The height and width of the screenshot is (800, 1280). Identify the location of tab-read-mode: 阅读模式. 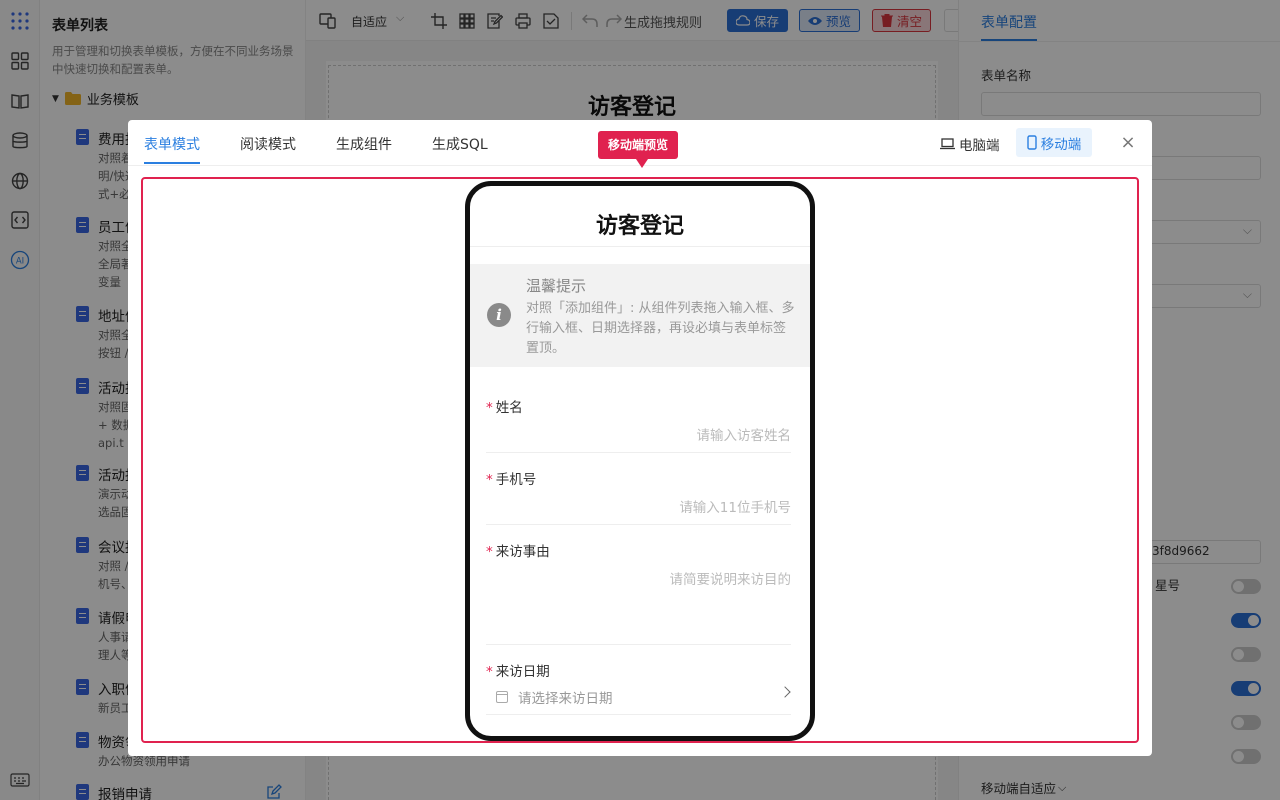
(268, 144).